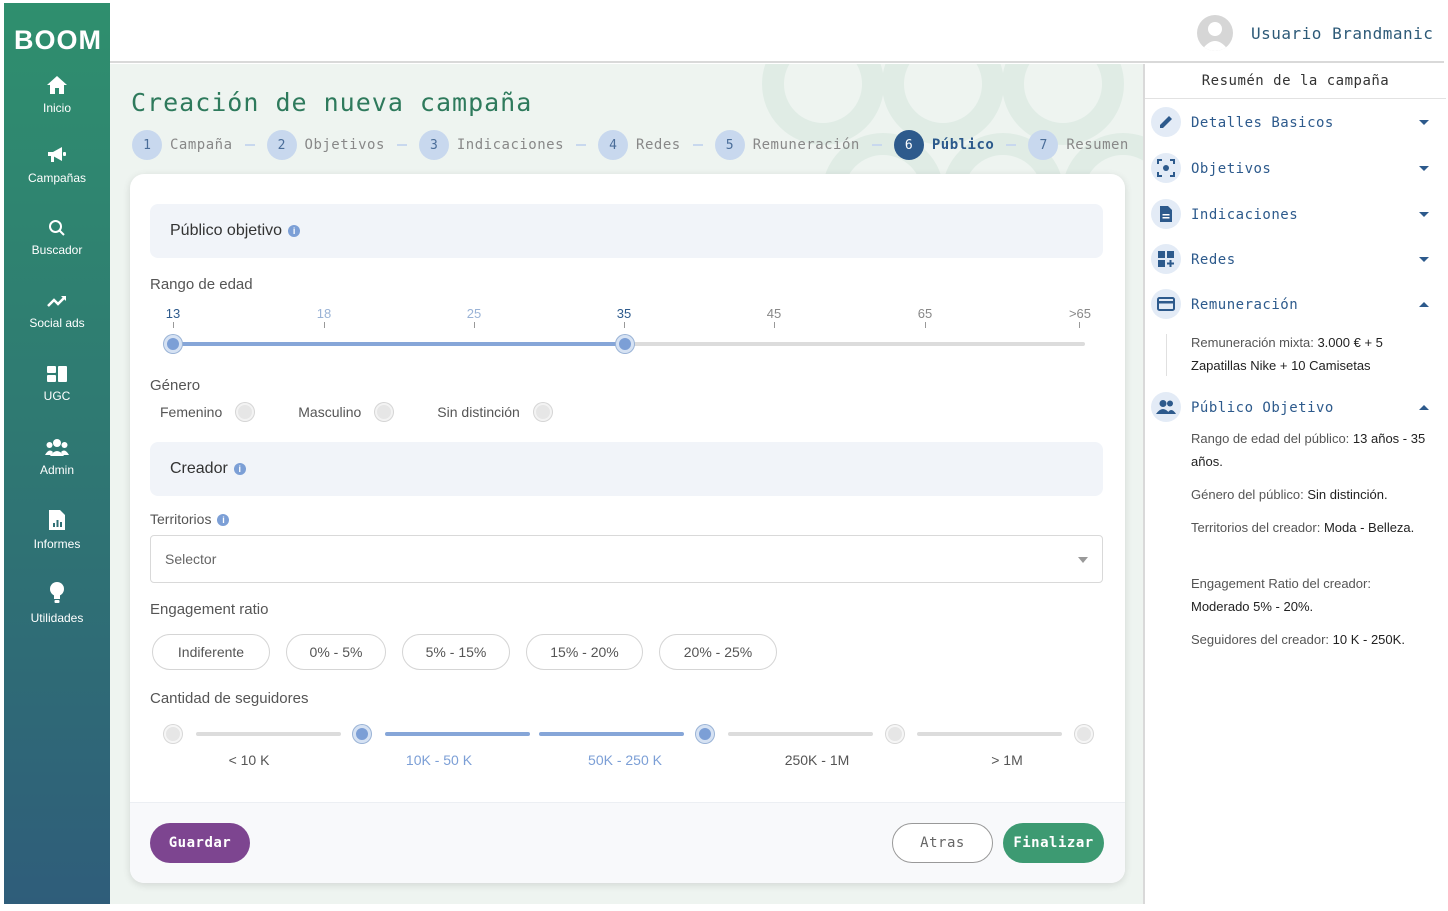 The height and width of the screenshot is (911, 1448). I want to click on step-number: 7, so click(1043, 145).